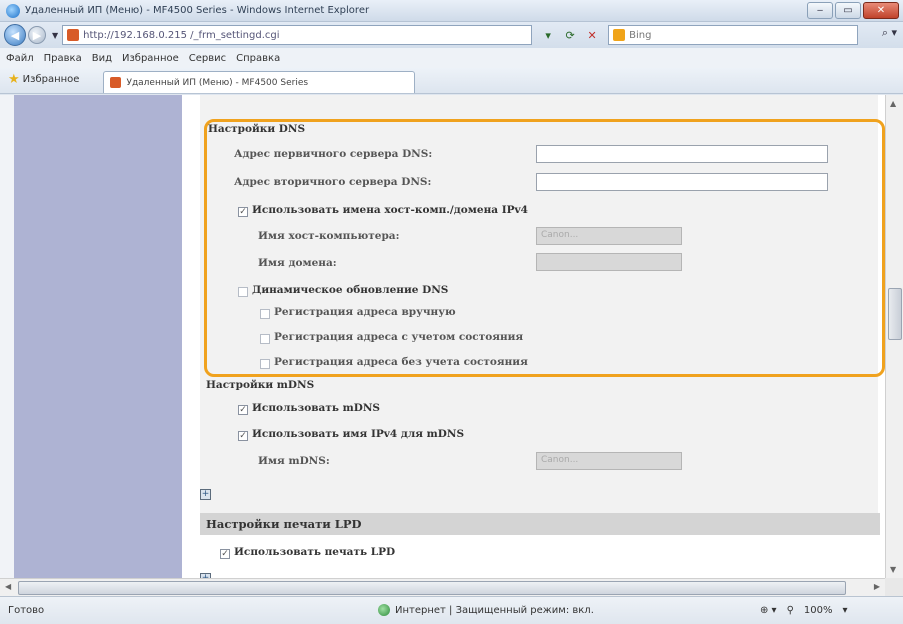 The width and height of the screenshot is (903, 624). Describe the element at coordinates (243, 212) in the screenshot. I see `use-host-domain-checkbox: ✓` at that location.